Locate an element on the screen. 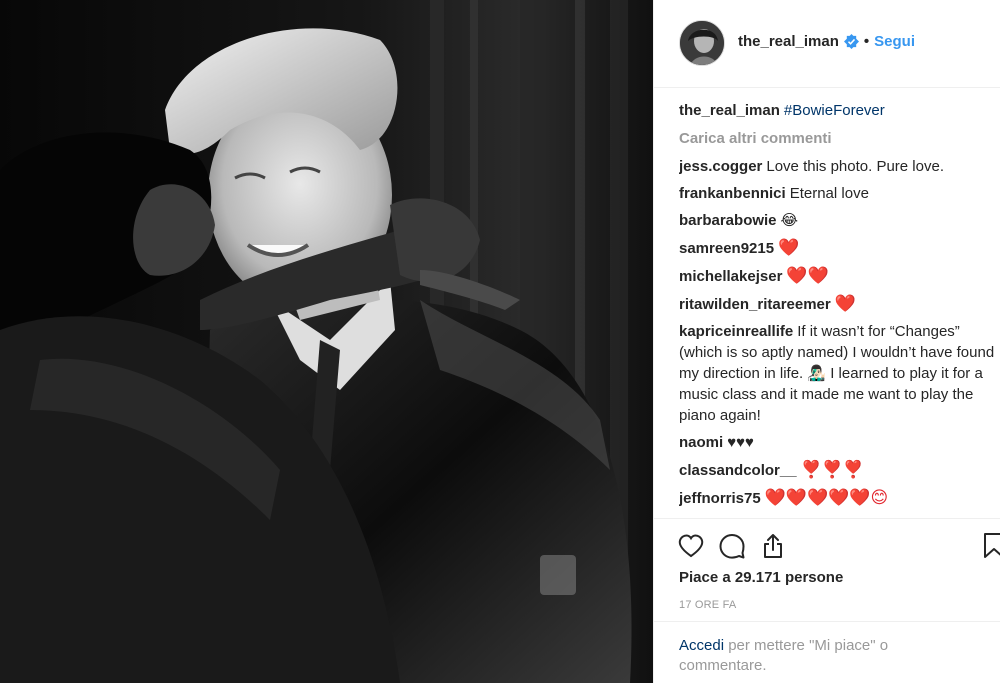 This screenshot has height=683, width=1000. login-link: Accedi is located at coordinates (701, 645).